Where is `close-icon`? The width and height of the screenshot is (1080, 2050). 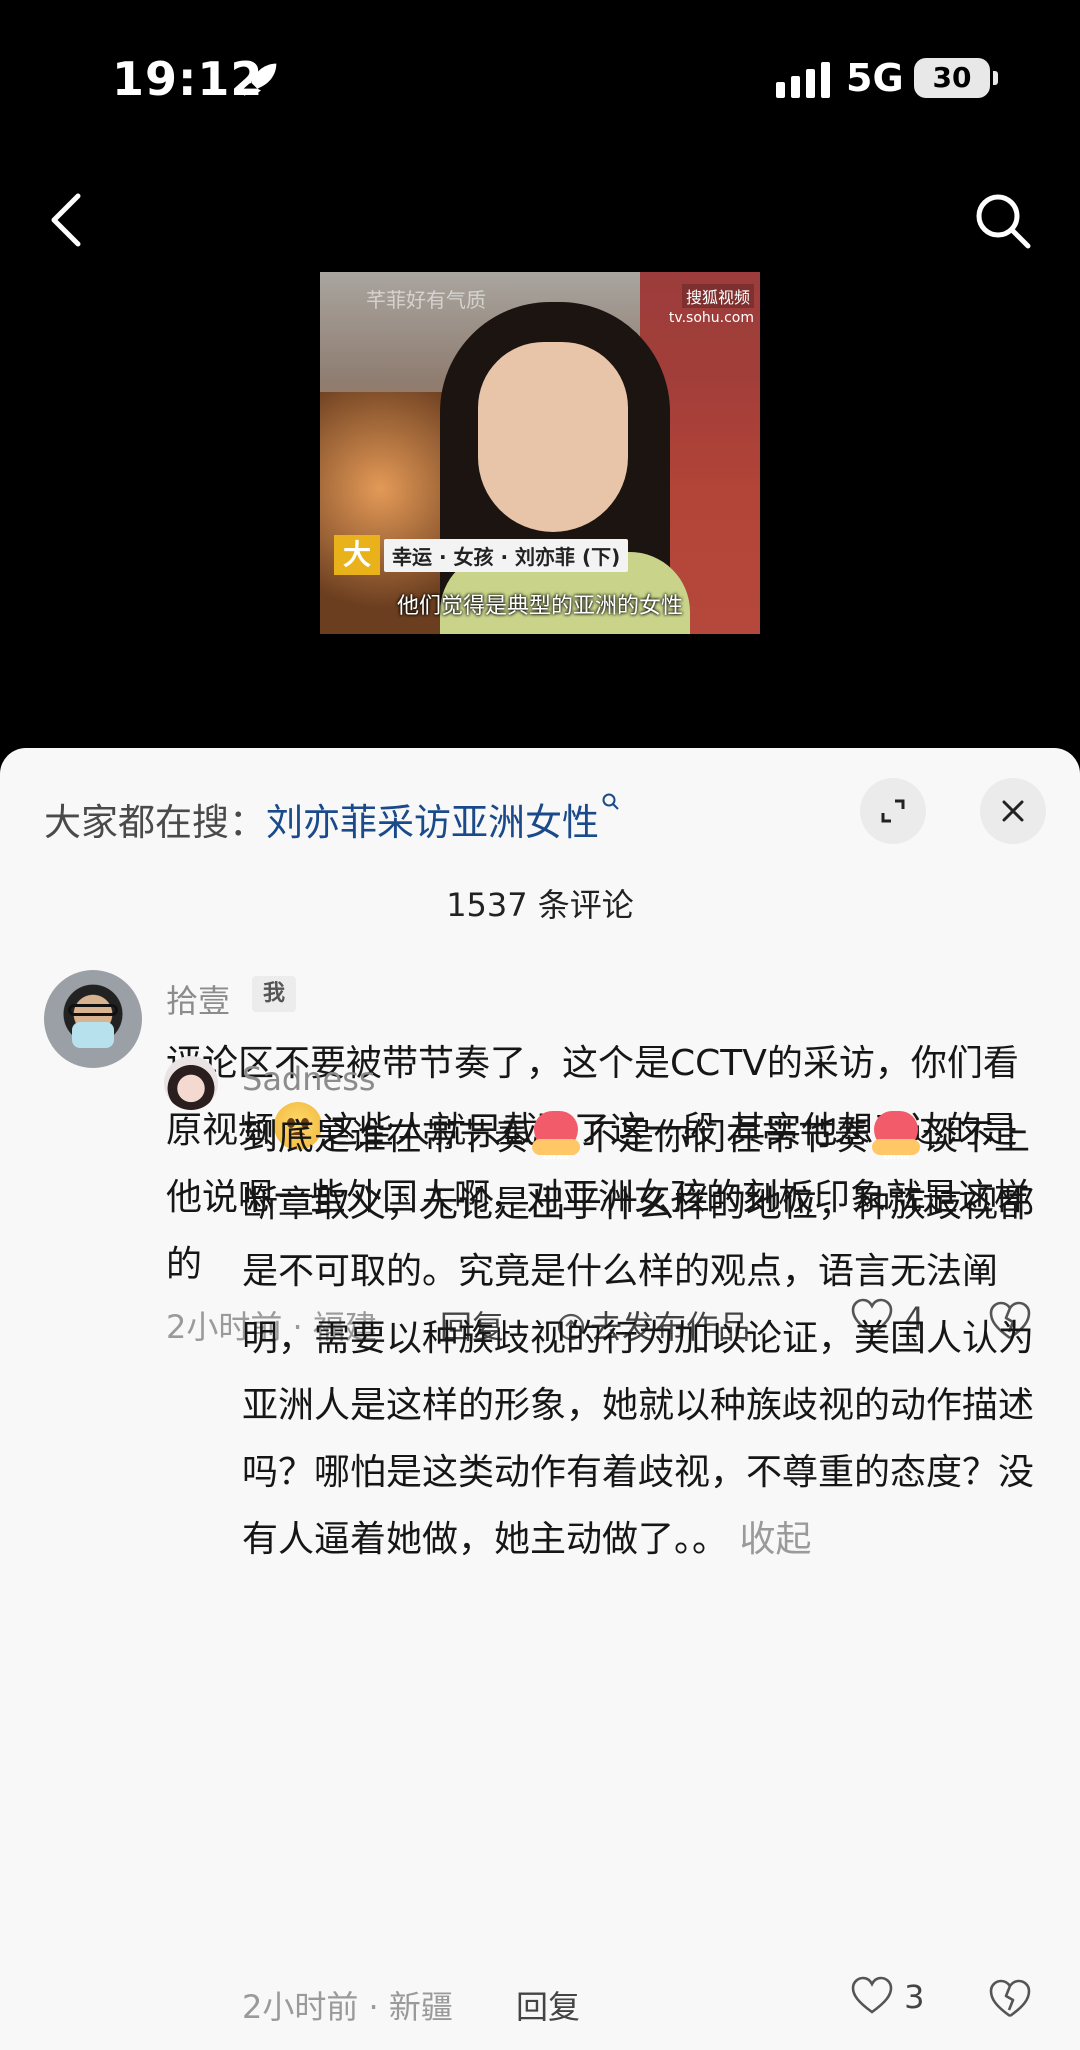
close-icon is located at coordinates (1013, 811).